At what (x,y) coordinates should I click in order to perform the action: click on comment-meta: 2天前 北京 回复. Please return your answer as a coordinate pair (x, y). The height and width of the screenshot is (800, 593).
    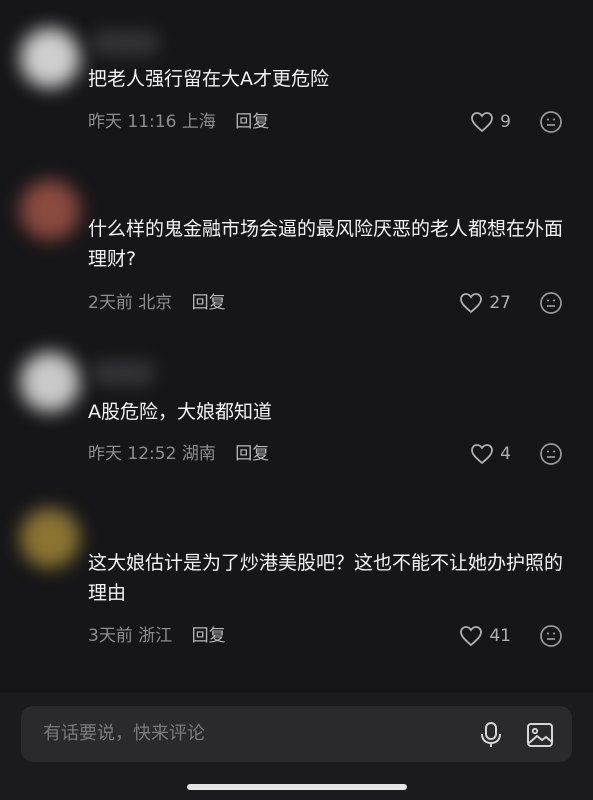
    Looking at the image, I should click on (157, 303).